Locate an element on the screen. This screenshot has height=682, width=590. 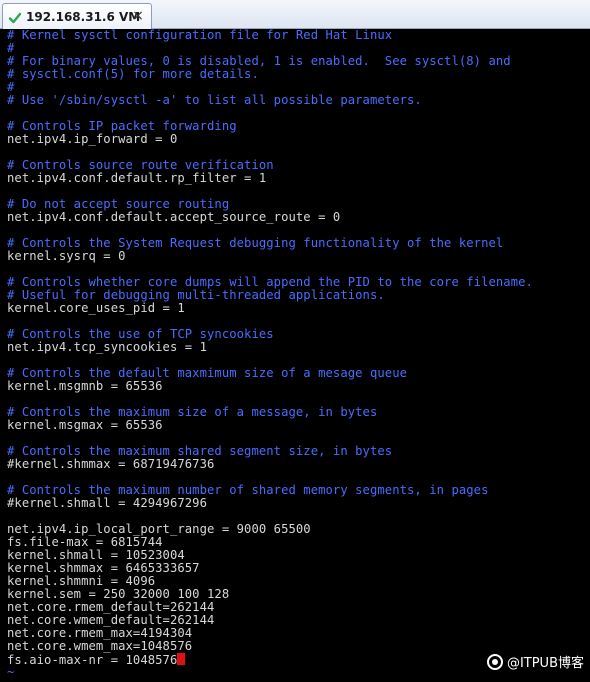
connected-check-icon is located at coordinates (15, 17).